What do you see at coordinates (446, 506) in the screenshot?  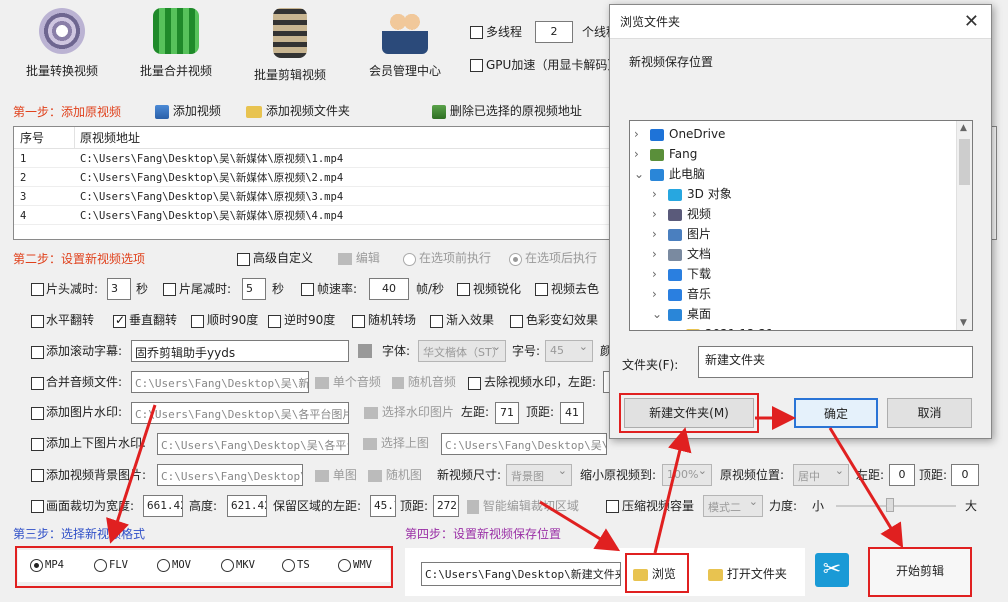 I see `keep-top-input: 272.` at bounding box center [446, 506].